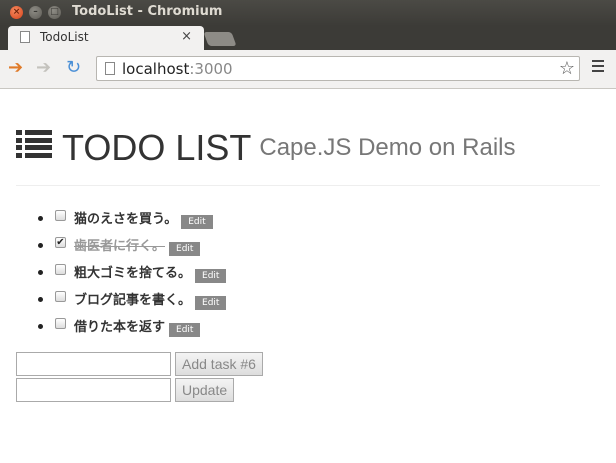 This screenshot has width=616, height=463. I want to click on window-maximize-button: □, so click(54, 12).